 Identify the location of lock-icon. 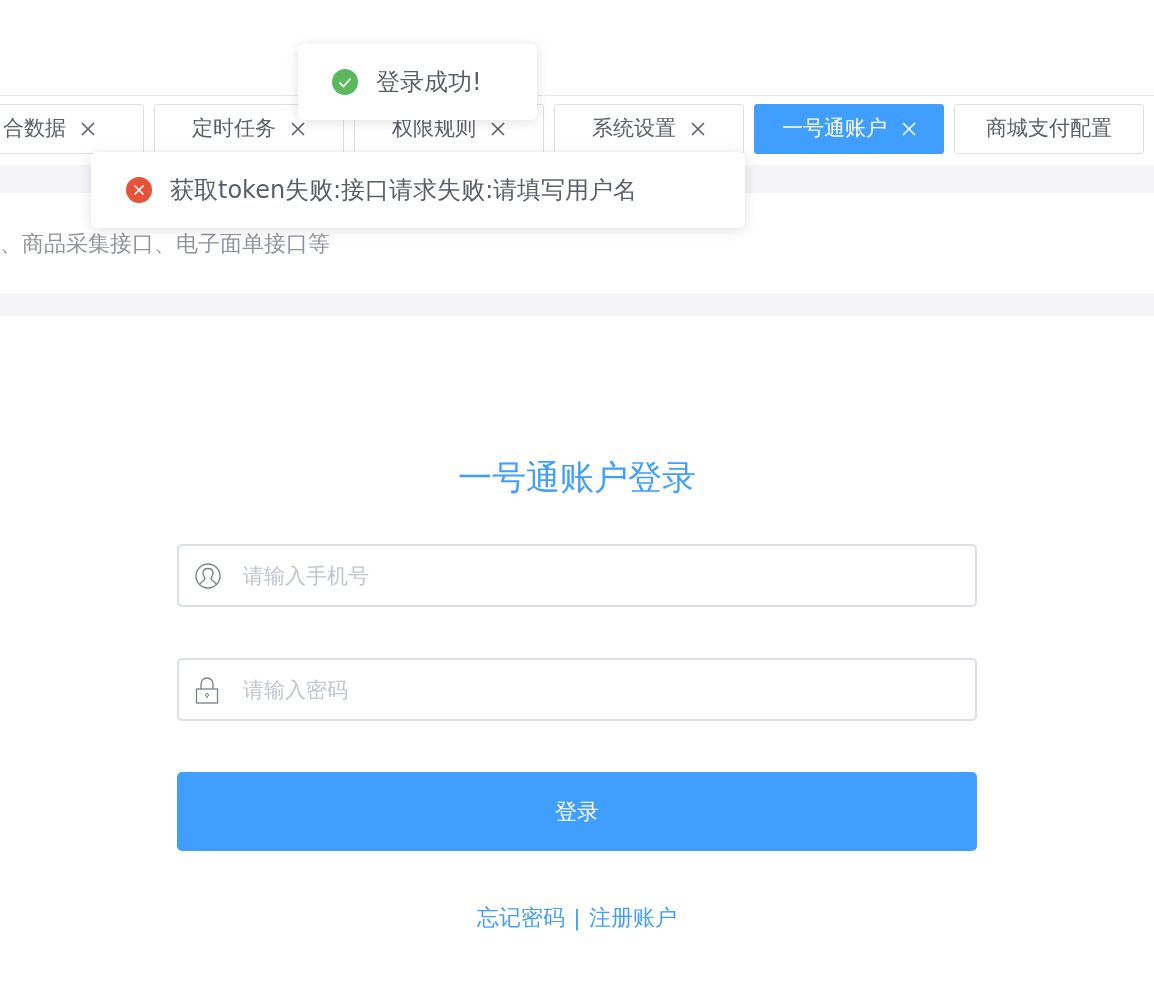
(207, 689).